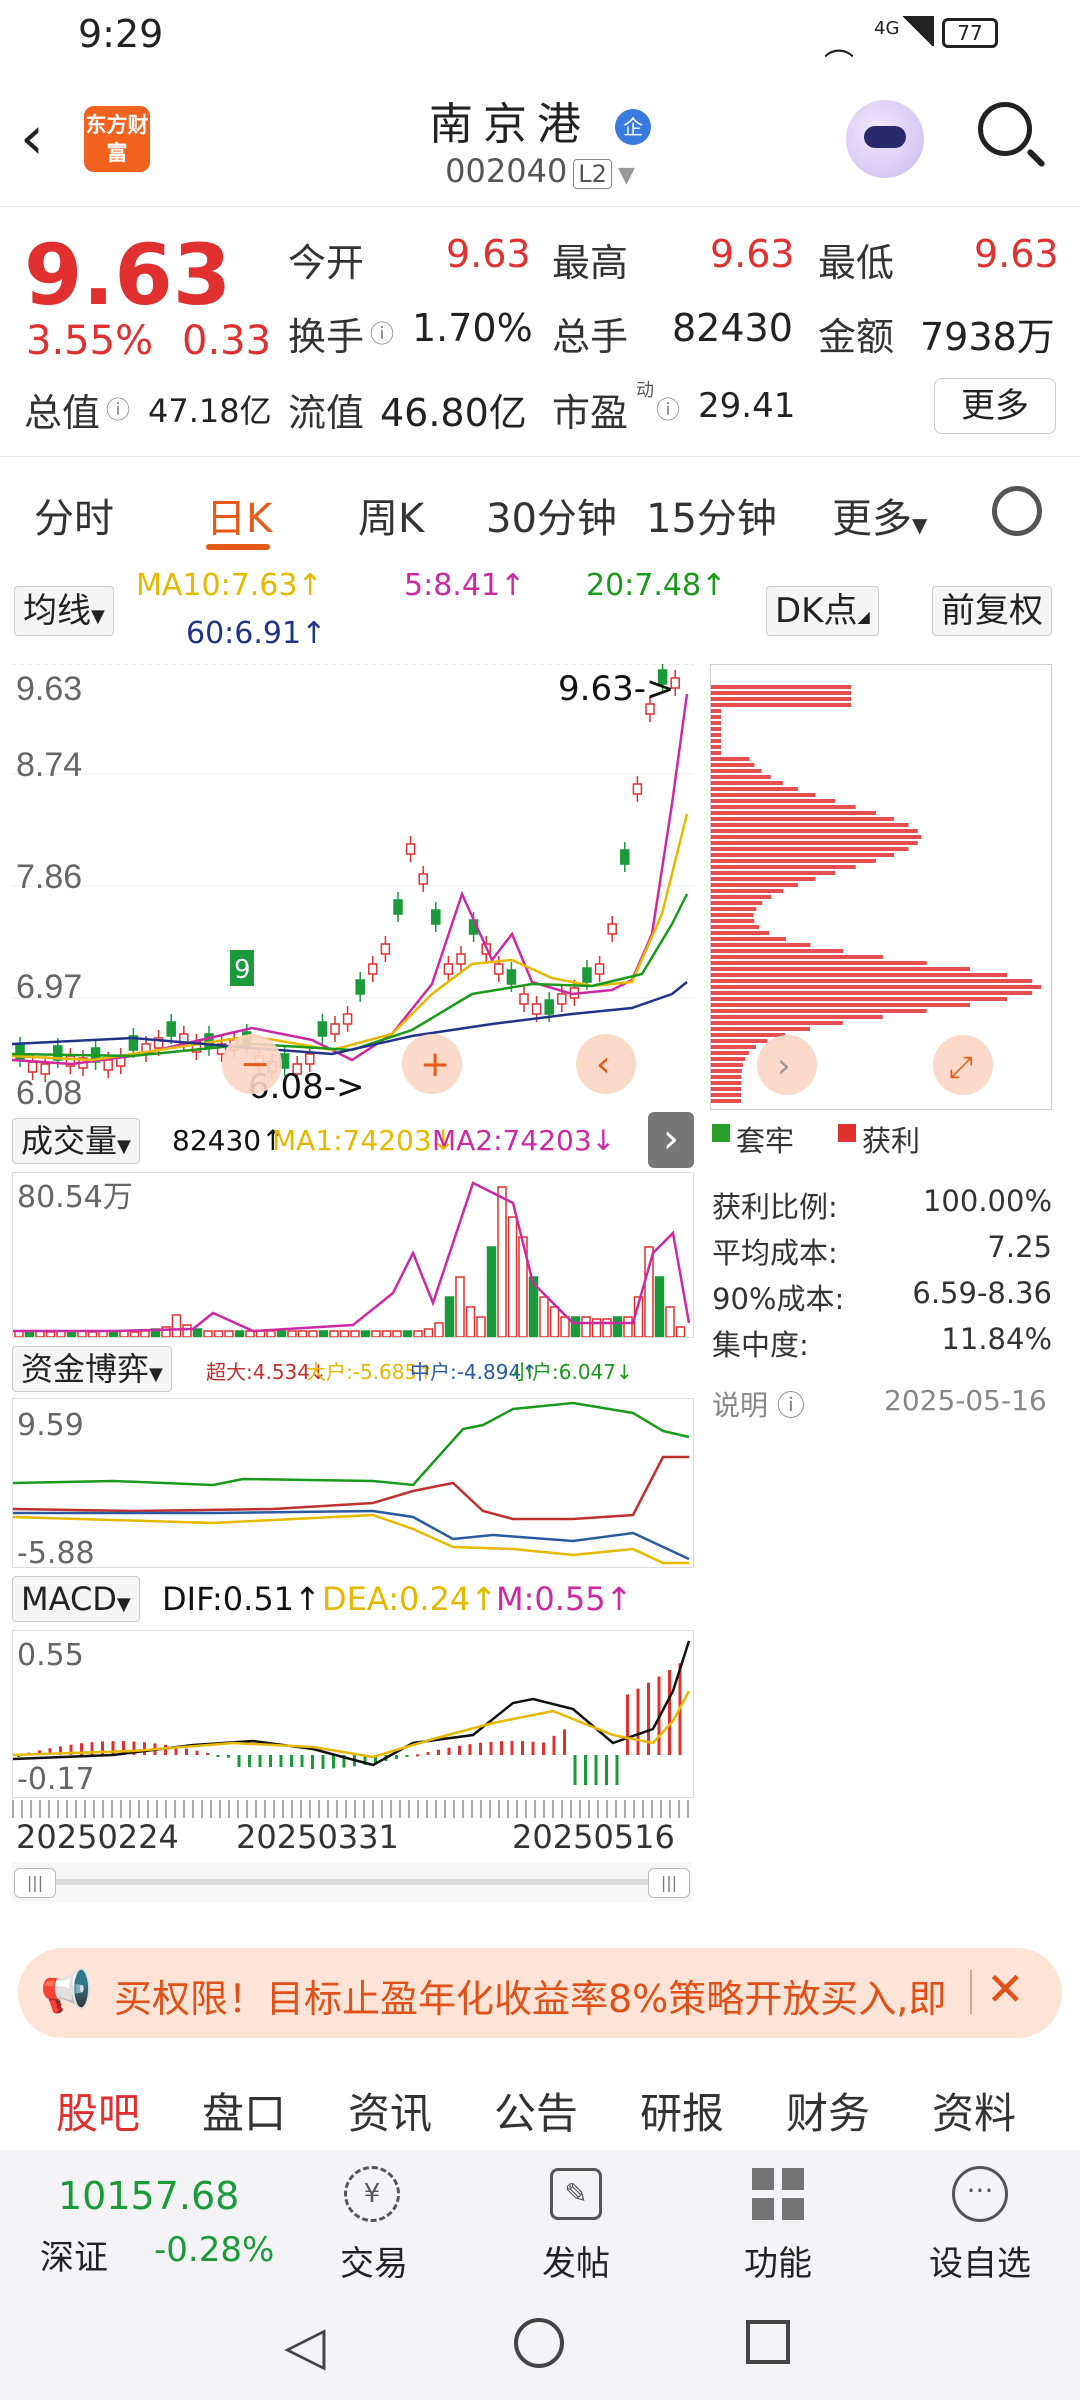 This screenshot has width=1080, height=2400. I want to click on function-button: 功能, so click(778, 2217).